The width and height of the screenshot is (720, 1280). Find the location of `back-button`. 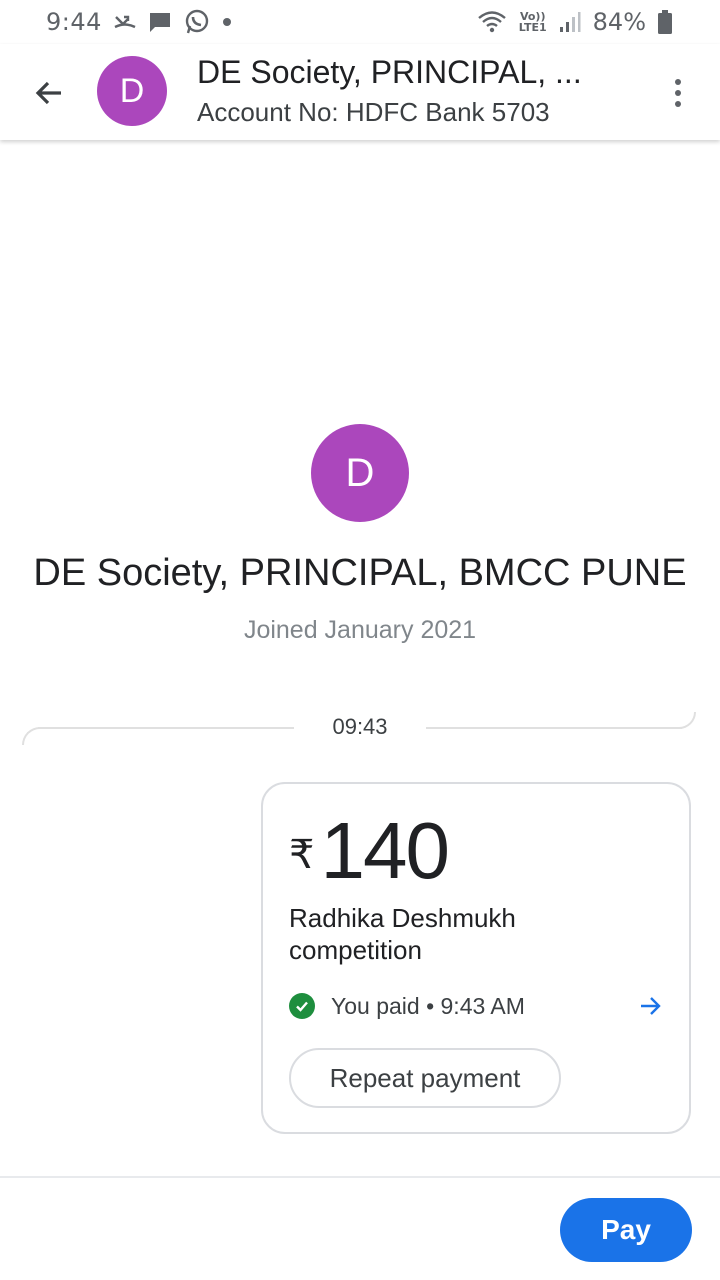

back-button is located at coordinates (49, 93).